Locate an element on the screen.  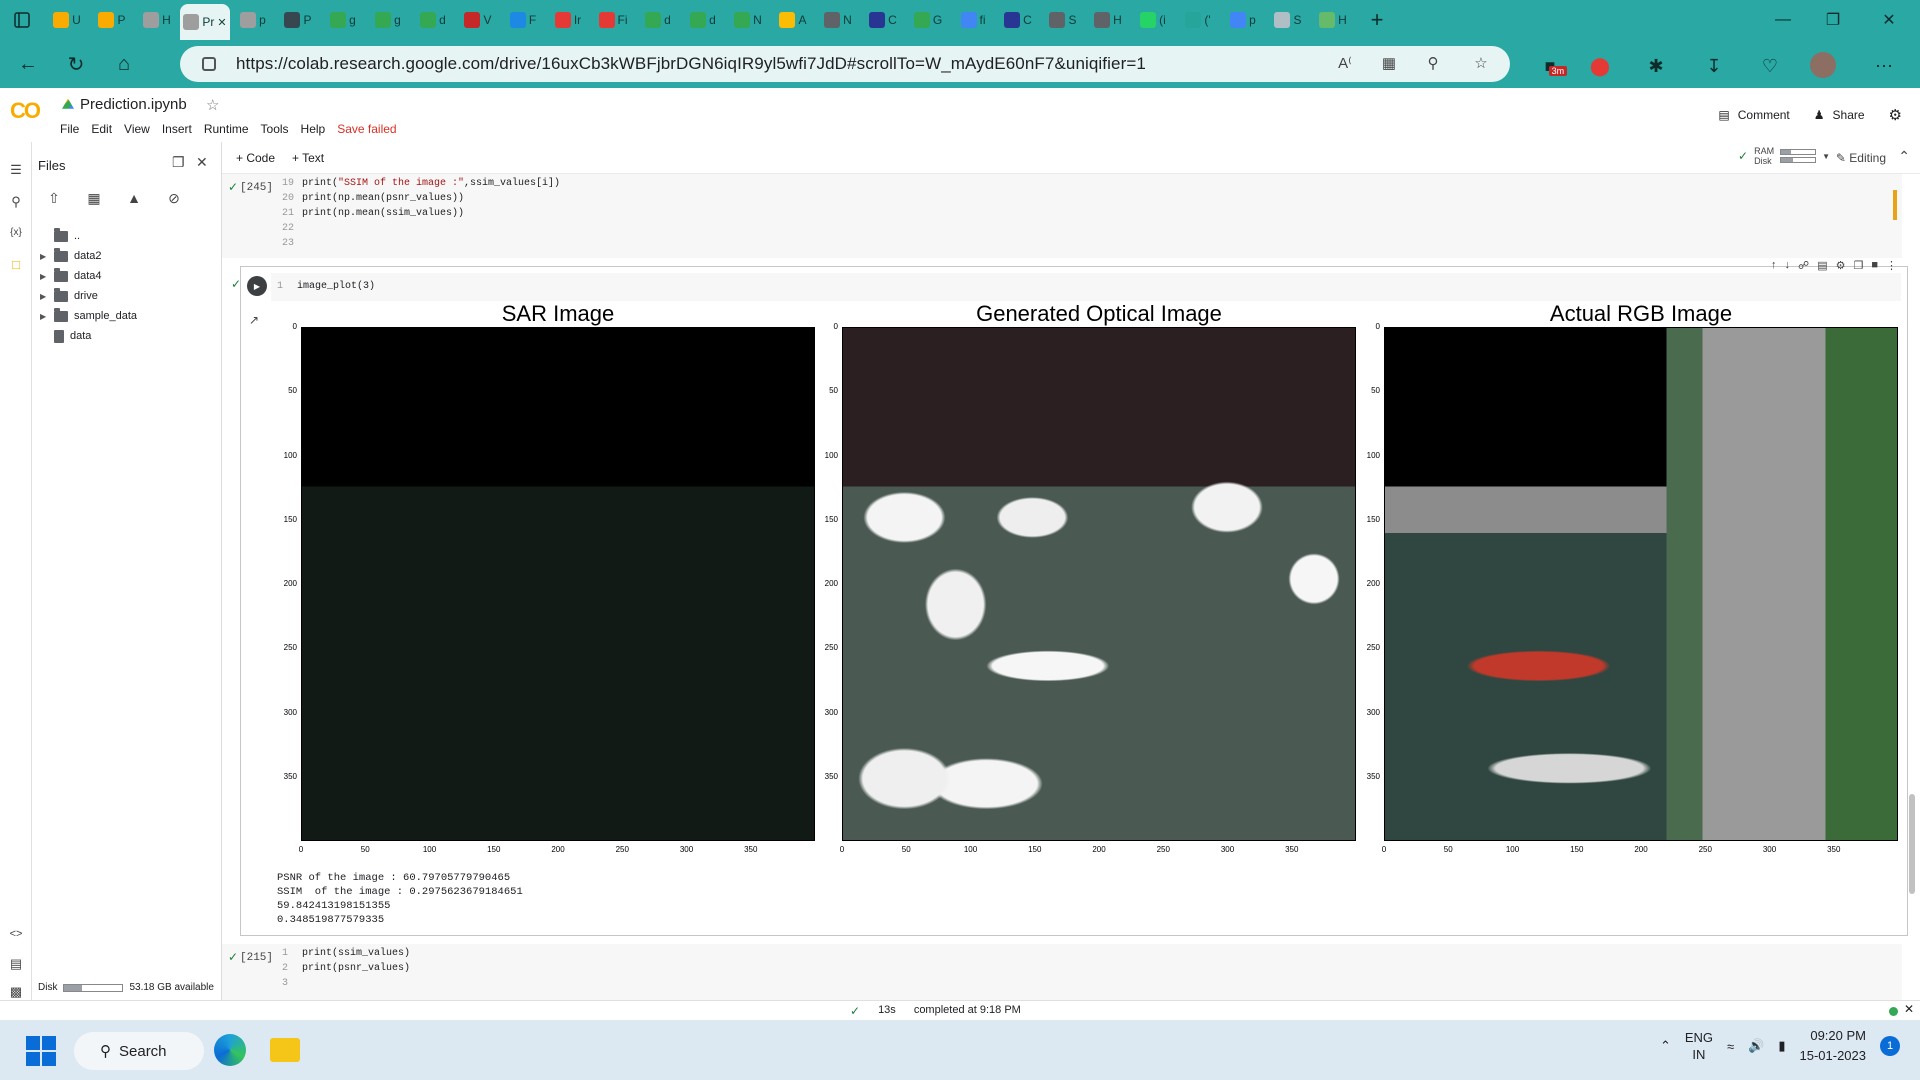
new-tab-button: + is located at coordinates (1377, 20).